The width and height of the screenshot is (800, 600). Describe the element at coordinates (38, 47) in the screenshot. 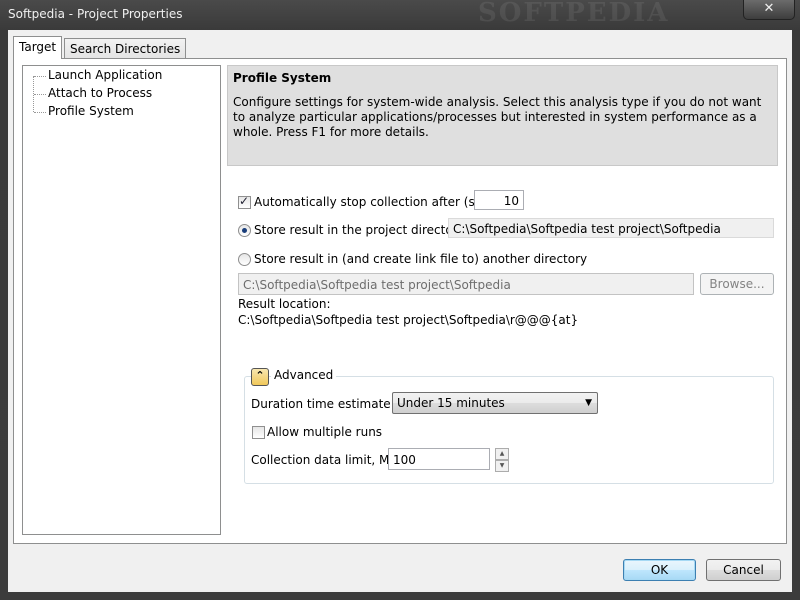

I see `tab-target: Target` at that location.